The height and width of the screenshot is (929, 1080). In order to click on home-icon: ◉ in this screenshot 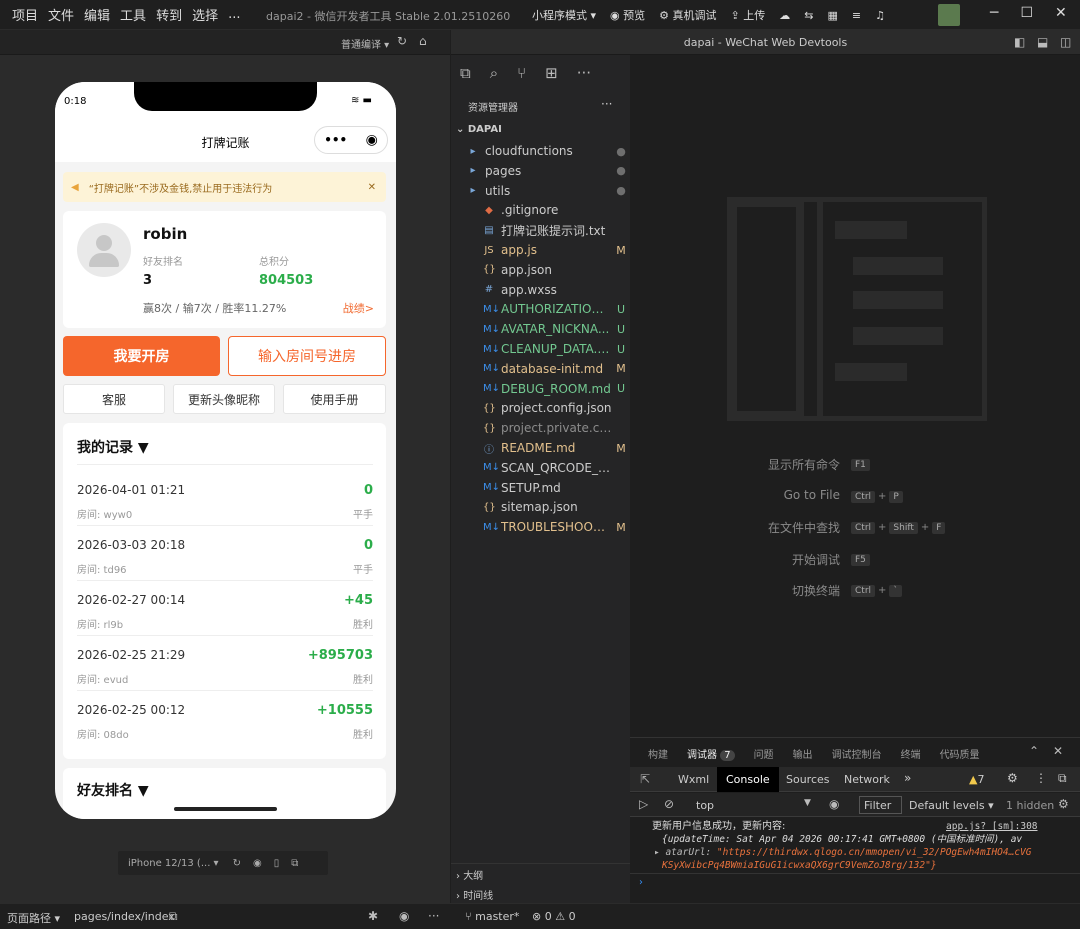, I will do `click(257, 863)`.